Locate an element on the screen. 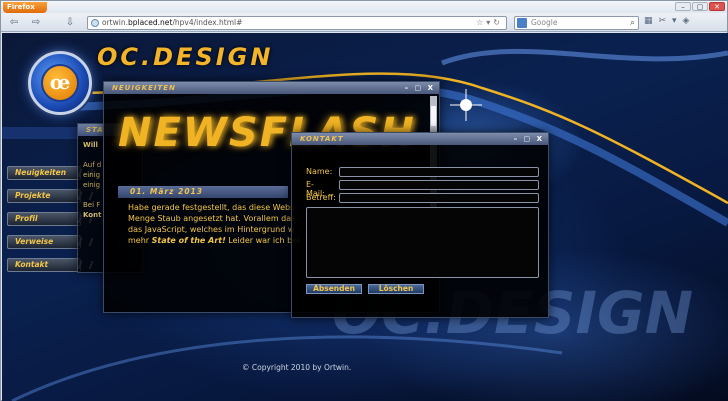  send-button: Absenden is located at coordinates (334, 289).